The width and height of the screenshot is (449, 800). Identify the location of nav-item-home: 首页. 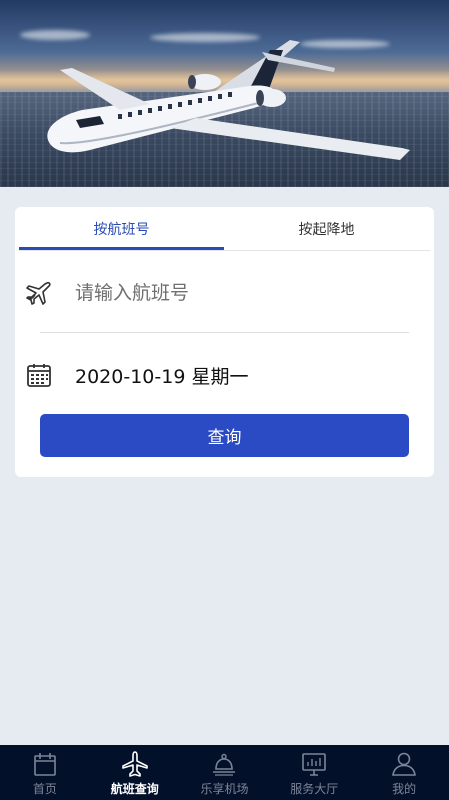
(45, 772).